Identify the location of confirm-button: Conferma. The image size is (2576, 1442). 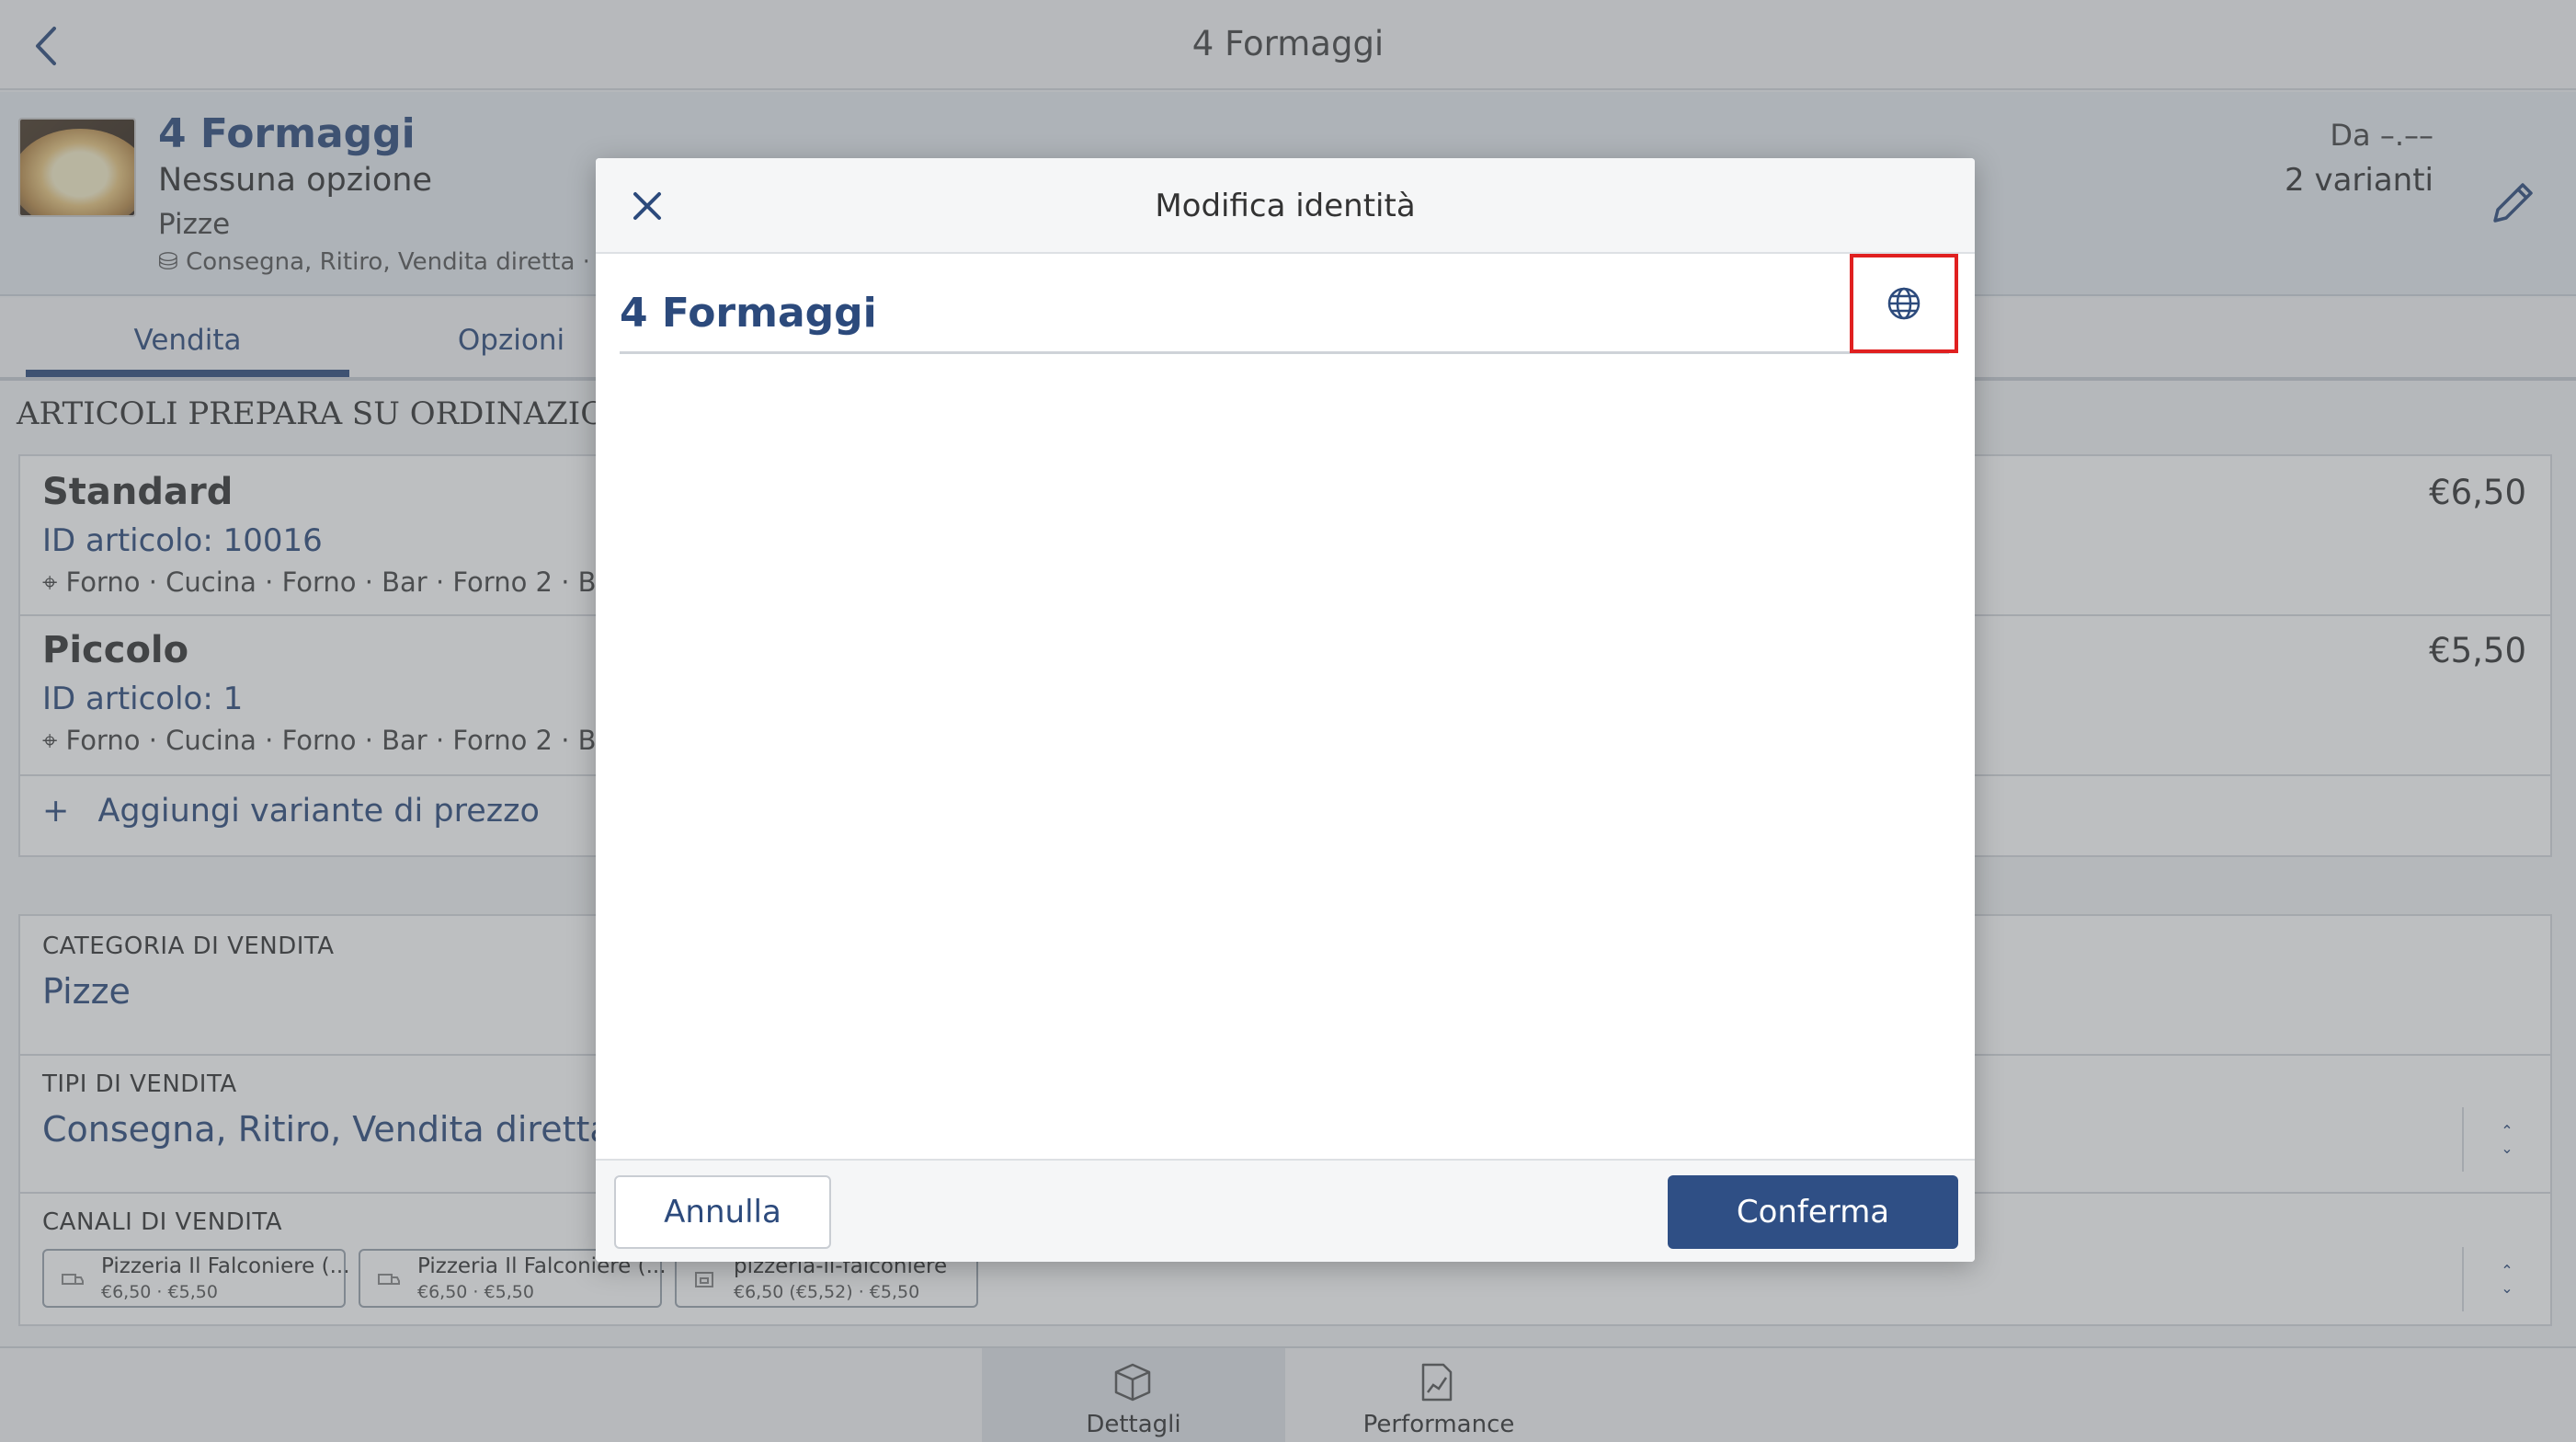
(1813, 1212).